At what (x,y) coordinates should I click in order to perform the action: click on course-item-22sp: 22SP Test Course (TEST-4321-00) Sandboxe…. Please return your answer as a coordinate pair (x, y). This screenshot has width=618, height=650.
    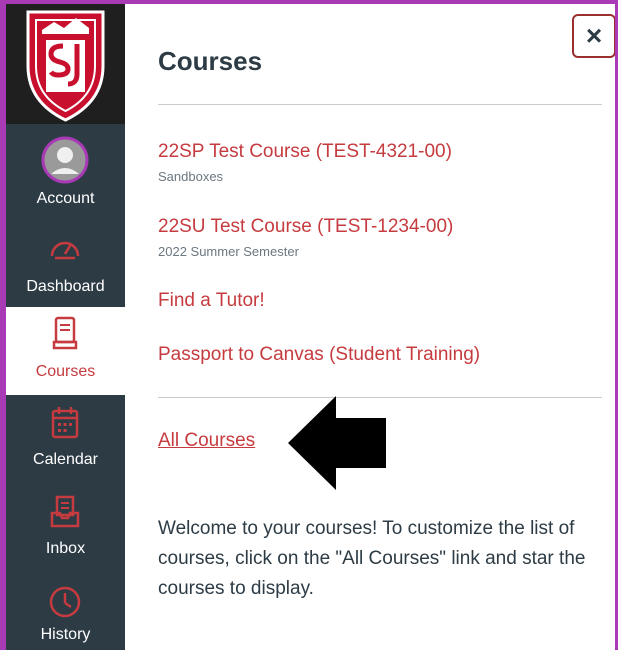
    Looking at the image, I should click on (378, 162).